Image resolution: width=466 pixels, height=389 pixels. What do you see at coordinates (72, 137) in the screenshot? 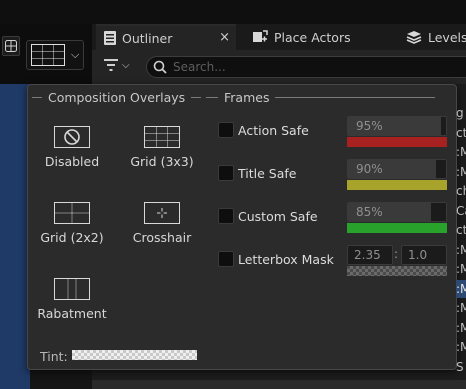
I see `disabled-icon` at bounding box center [72, 137].